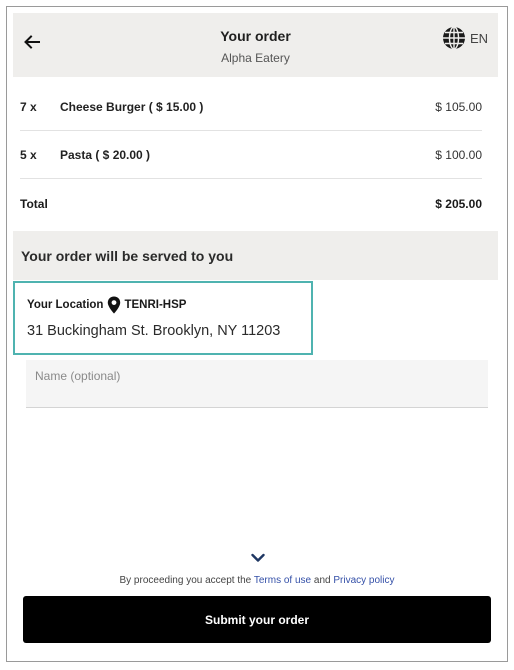 This screenshot has height=670, width=514. I want to click on submit-order-button: Submit your order, so click(257, 619).